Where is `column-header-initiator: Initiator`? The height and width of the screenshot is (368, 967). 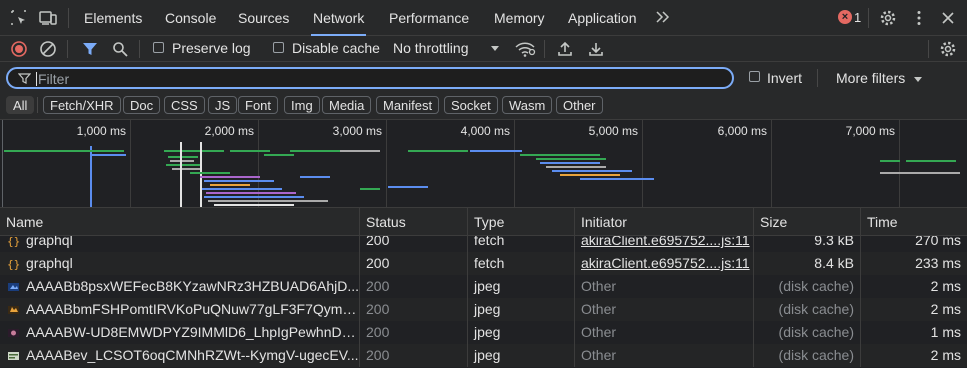 column-header-initiator: Initiator is located at coordinates (664, 222).